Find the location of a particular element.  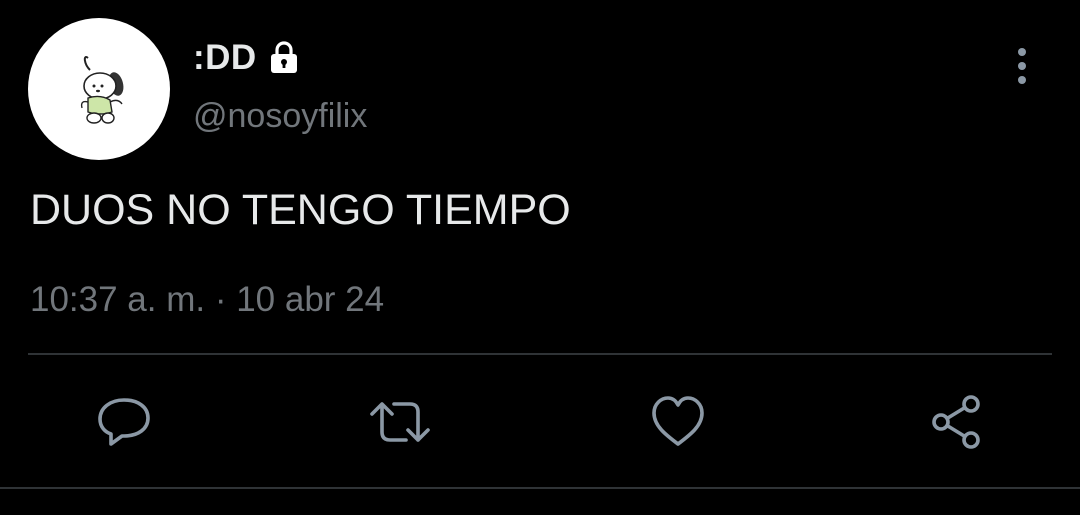

retweet-button is located at coordinates (400, 422).